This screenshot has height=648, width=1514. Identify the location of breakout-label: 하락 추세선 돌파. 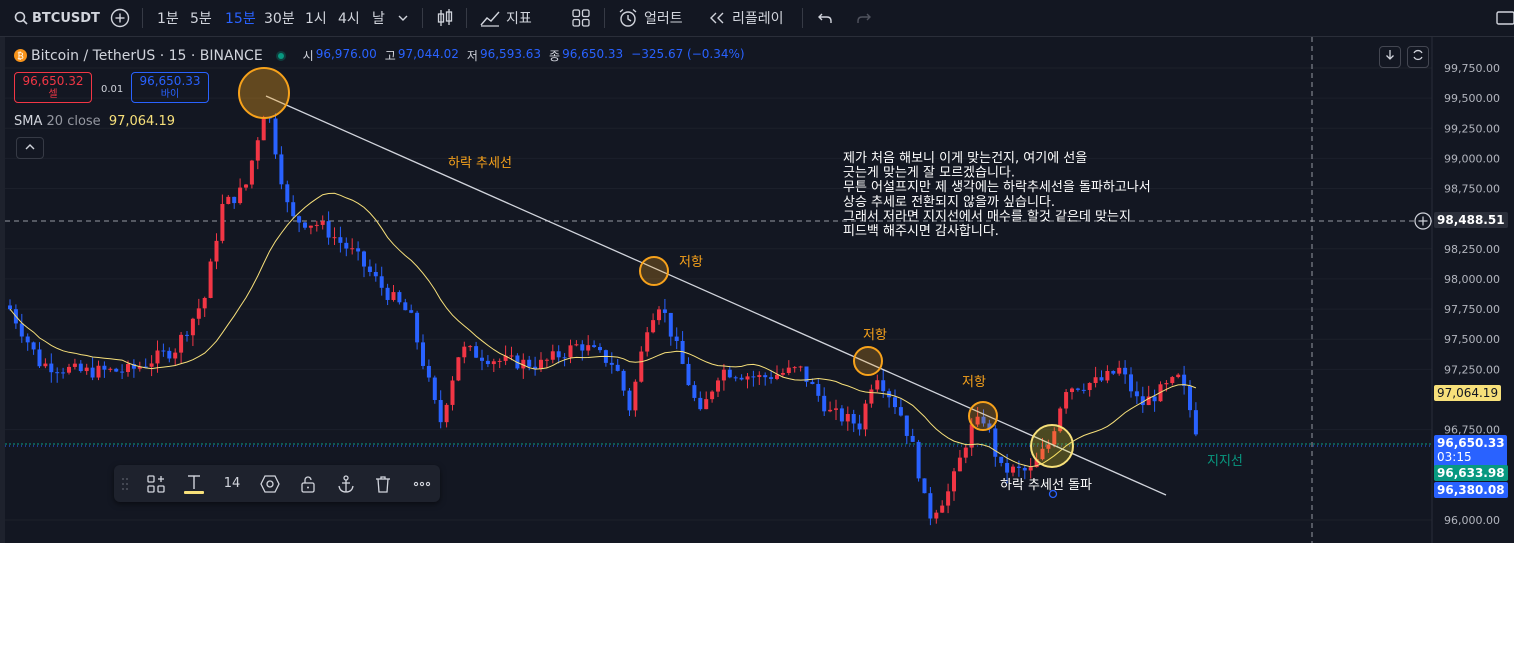
(1046, 485).